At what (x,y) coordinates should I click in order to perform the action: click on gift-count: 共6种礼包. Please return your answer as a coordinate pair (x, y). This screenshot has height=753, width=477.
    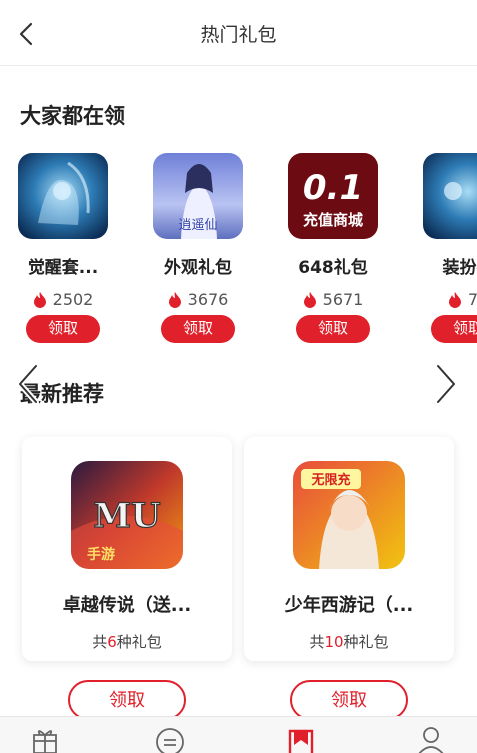
    Looking at the image, I should click on (127, 641).